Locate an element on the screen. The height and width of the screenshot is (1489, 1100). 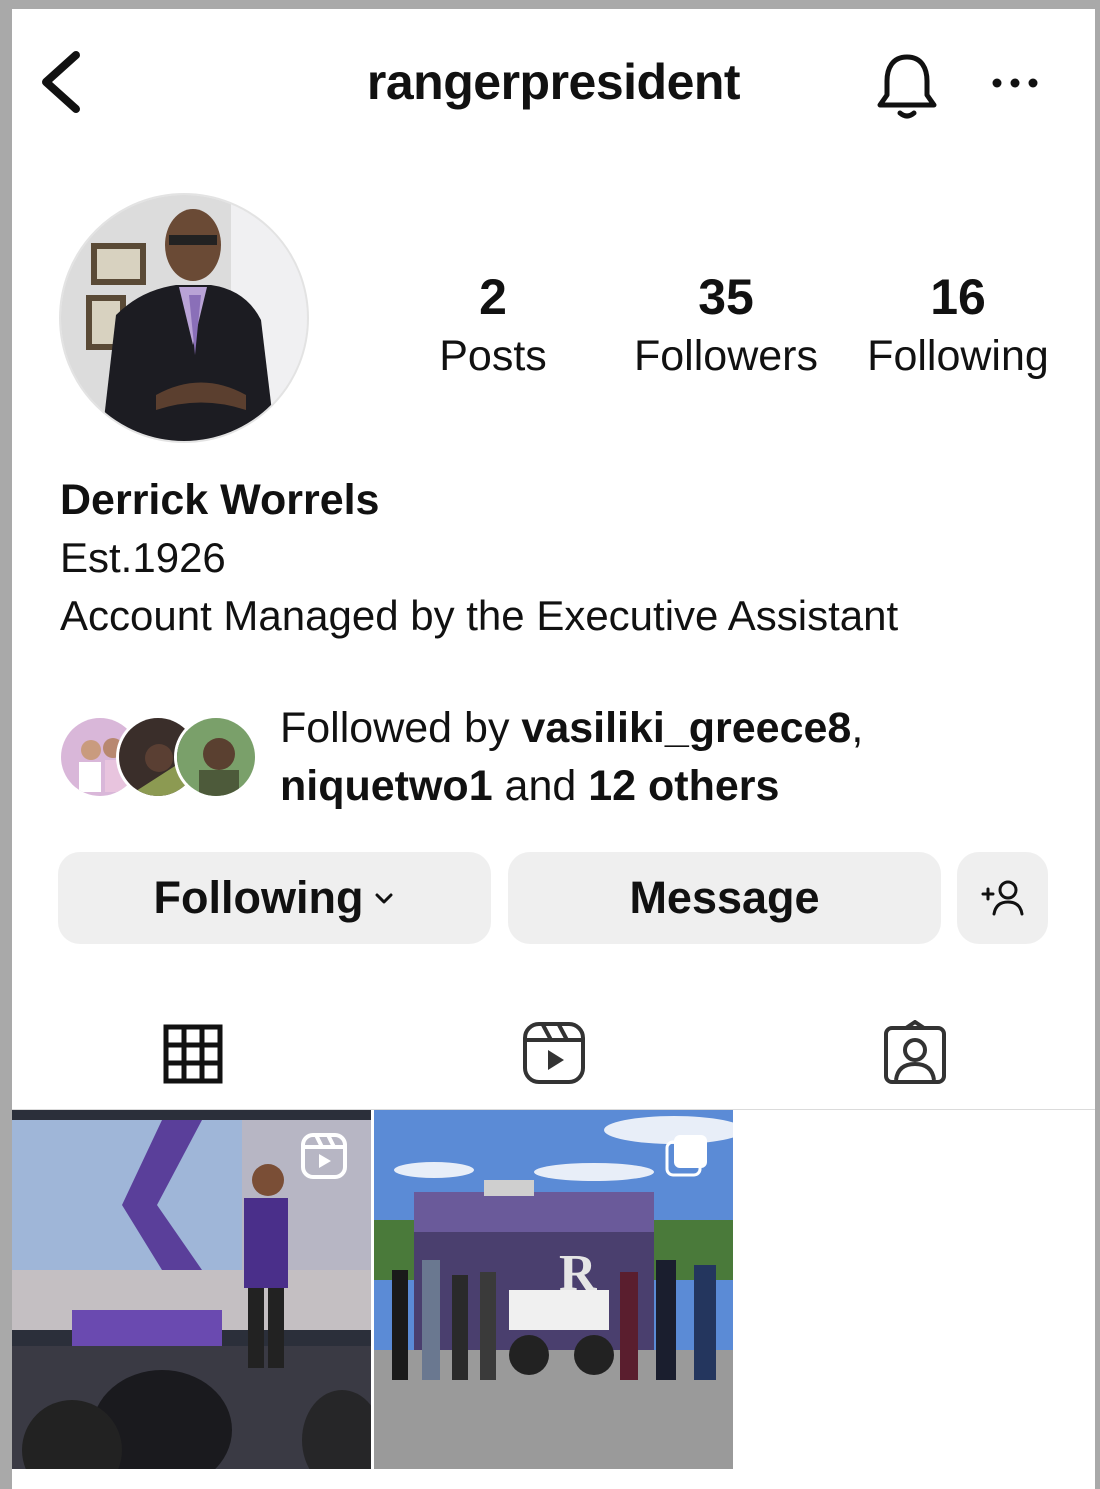
profile-avatar is located at coordinates (184, 318).